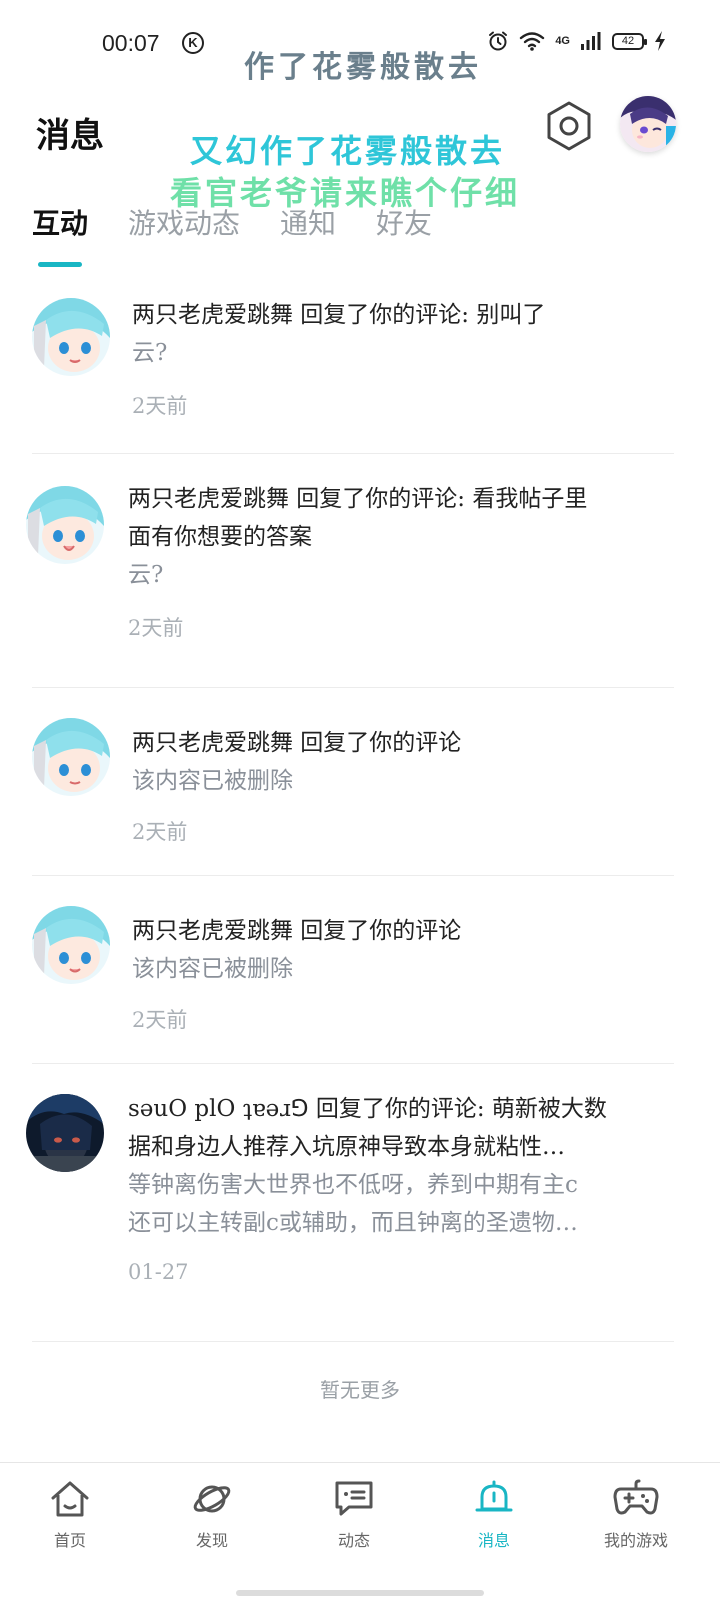  I want to click on message-item: 两只老虎爱跳舞 回复了你的评论: 看我帖子里 面有你想要的答案 云? 2天前, so click(350, 571).